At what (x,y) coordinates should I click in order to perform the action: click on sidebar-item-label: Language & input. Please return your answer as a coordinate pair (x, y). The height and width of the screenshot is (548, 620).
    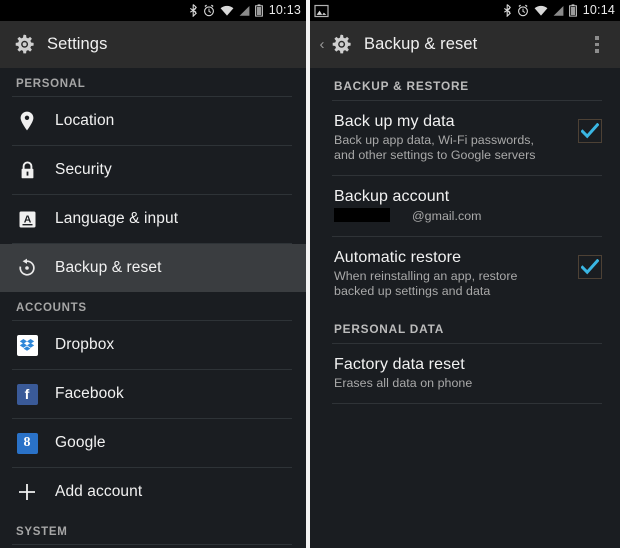
    Looking at the image, I should click on (117, 218).